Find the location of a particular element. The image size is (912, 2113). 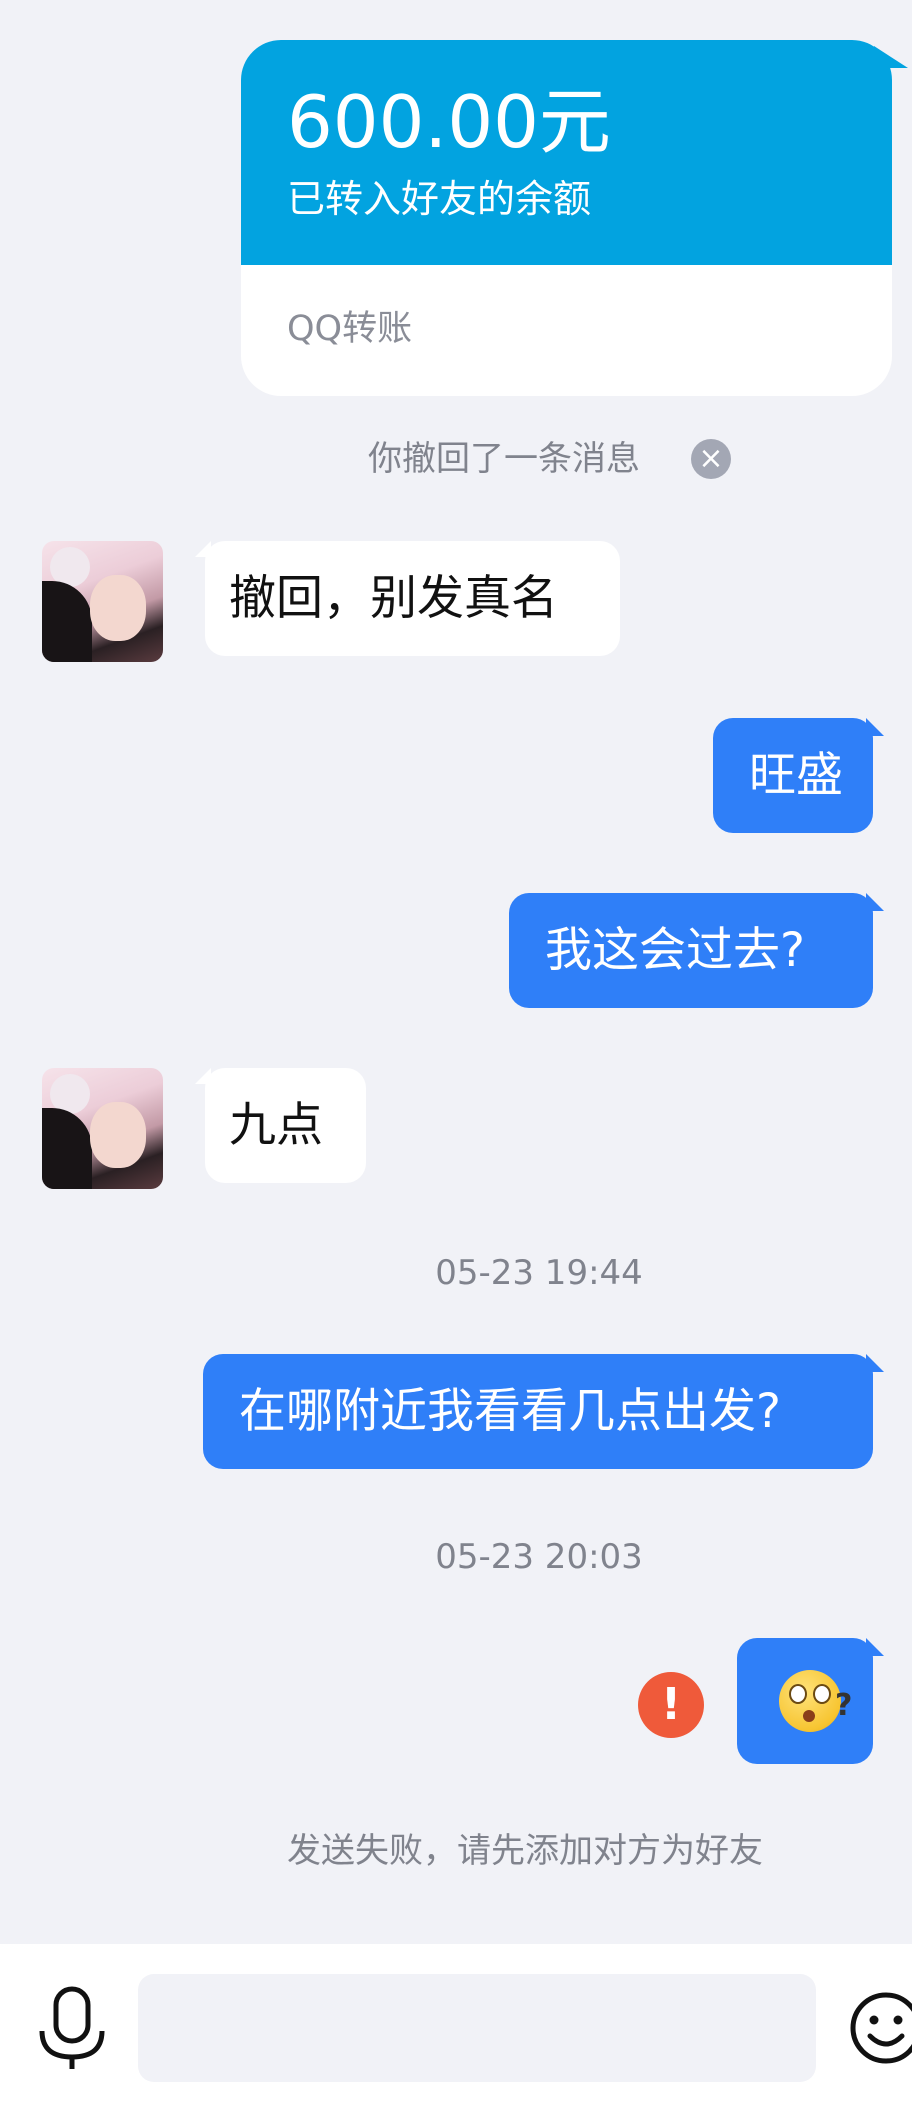

outgoing-message-bubble: 旺盛 is located at coordinates (793, 775).